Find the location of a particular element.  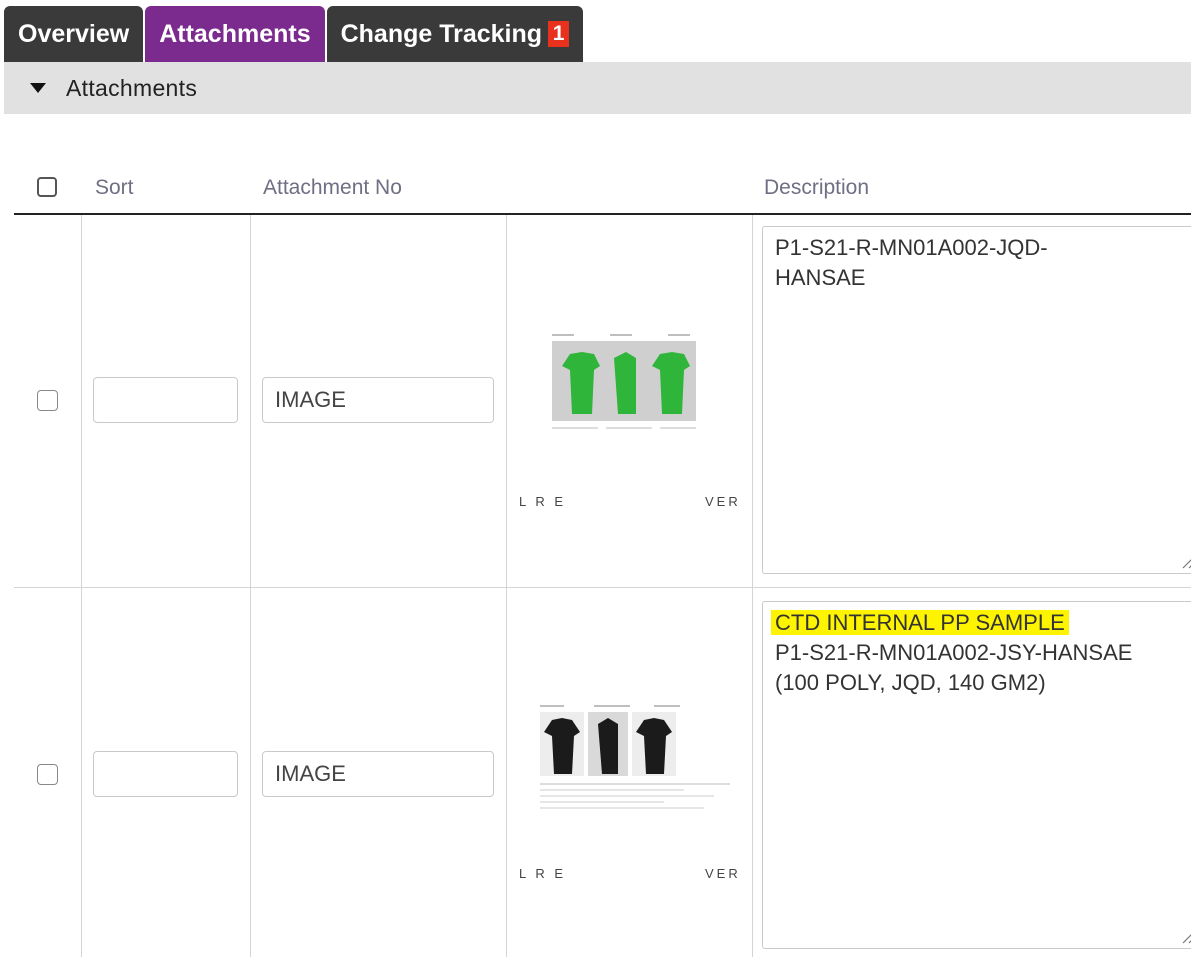

column-header-attachment-no: Attachment No is located at coordinates (332, 188).